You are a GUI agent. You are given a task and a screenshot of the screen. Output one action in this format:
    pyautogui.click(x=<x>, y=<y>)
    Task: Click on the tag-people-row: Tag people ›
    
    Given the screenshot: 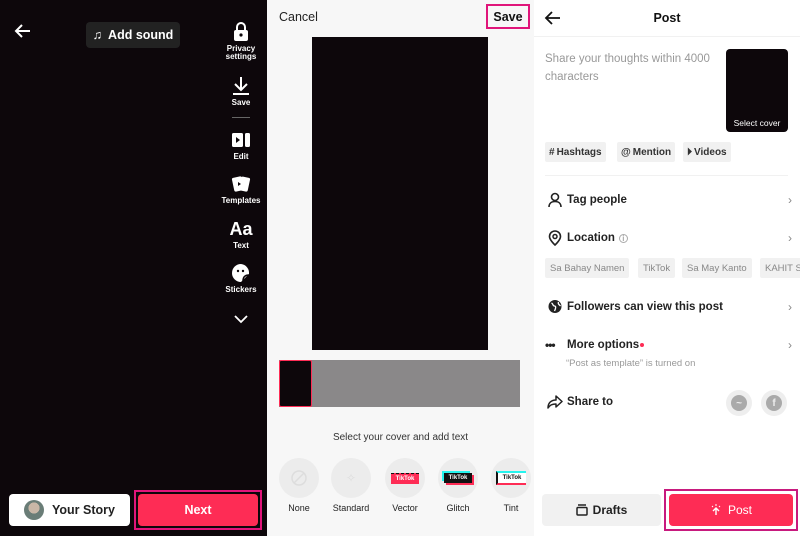 What is the action you would take?
    pyautogui.click(x=668, y=200)
    